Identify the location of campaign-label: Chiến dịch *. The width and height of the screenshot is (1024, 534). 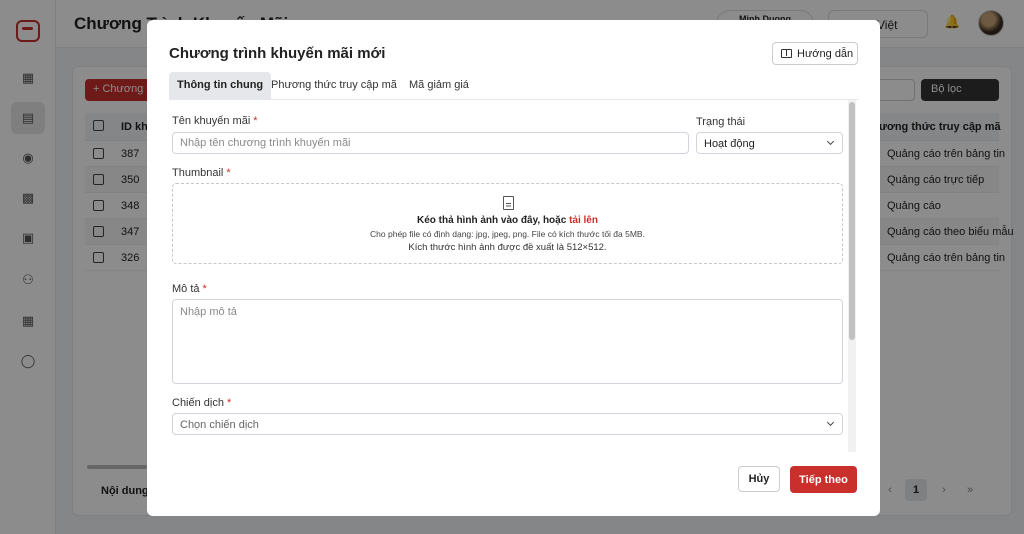
(202, 403).